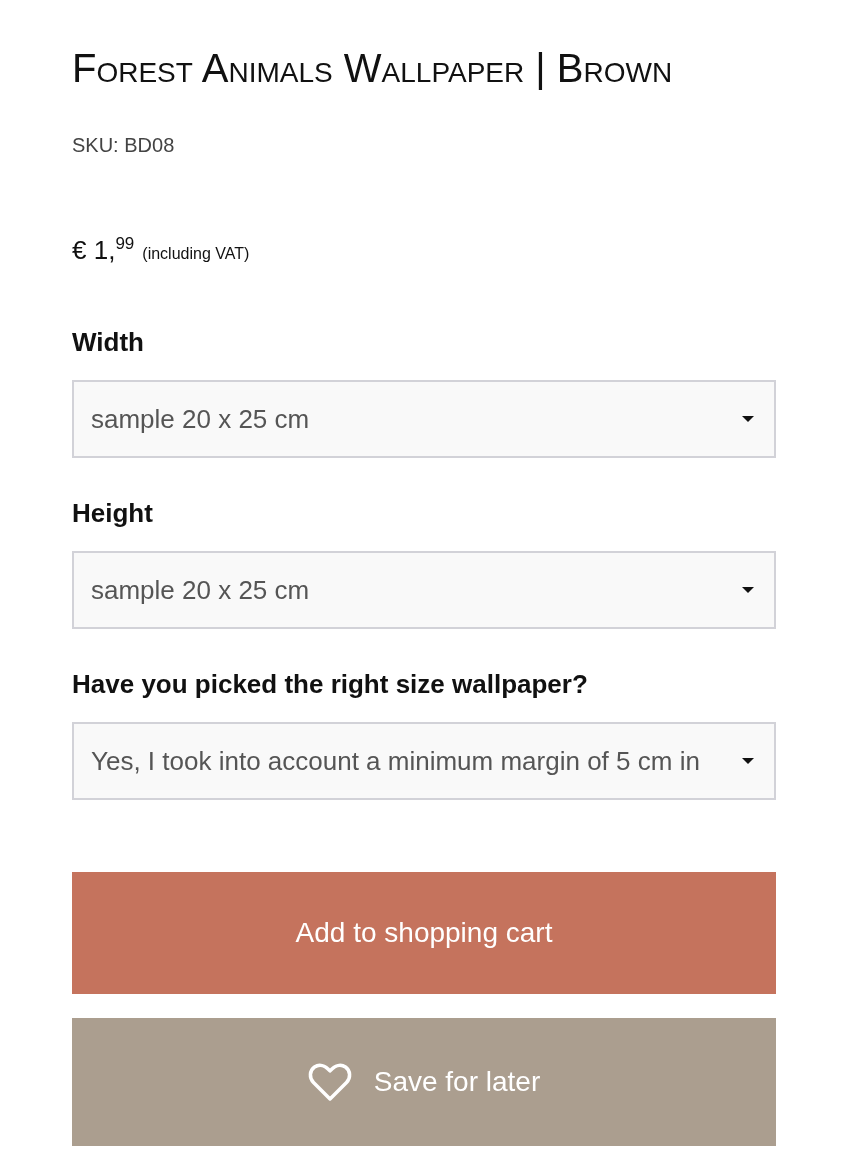 The width and height of the screenshot is (850, 1165). What do you see at coordinates (112, 513) in the screenshot?
I see `field-label: Height` at bounding box center [112, 513].